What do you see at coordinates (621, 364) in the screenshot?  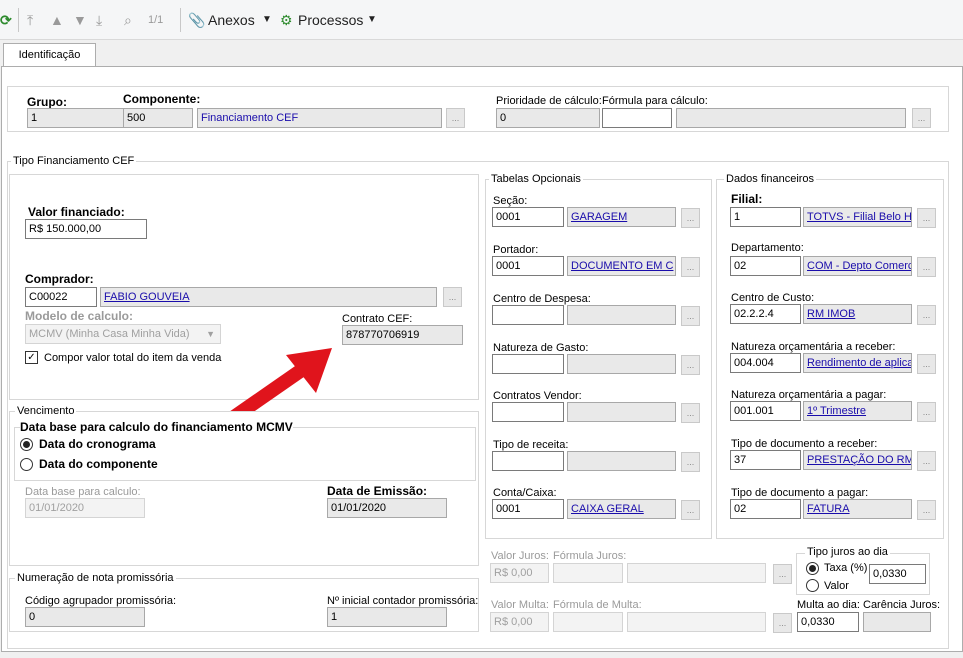 I see `natureza-gasto-name-field` at bounding box center [621, 364].